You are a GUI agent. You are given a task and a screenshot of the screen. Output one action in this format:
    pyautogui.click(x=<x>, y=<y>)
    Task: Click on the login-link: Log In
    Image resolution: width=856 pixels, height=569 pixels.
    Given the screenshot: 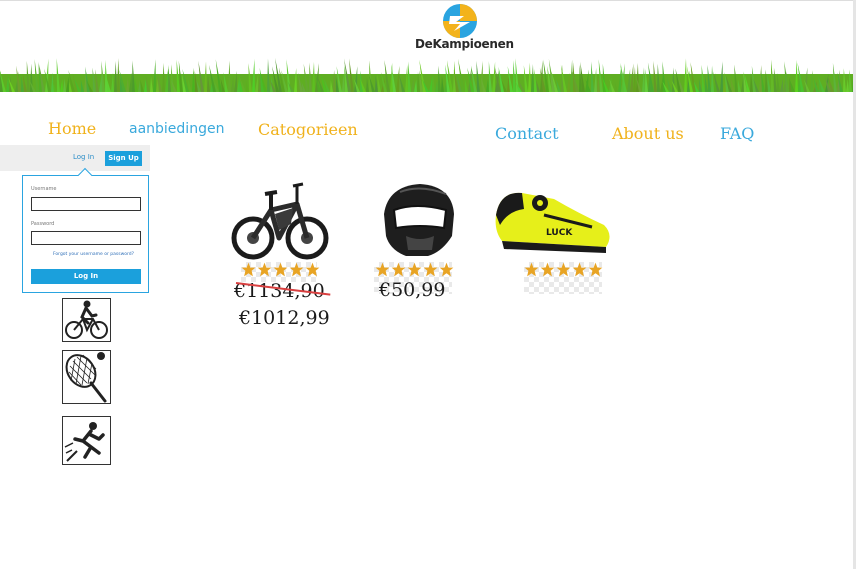 What is the action you would take?
    pyautogui.click(x=83, y=157)
    